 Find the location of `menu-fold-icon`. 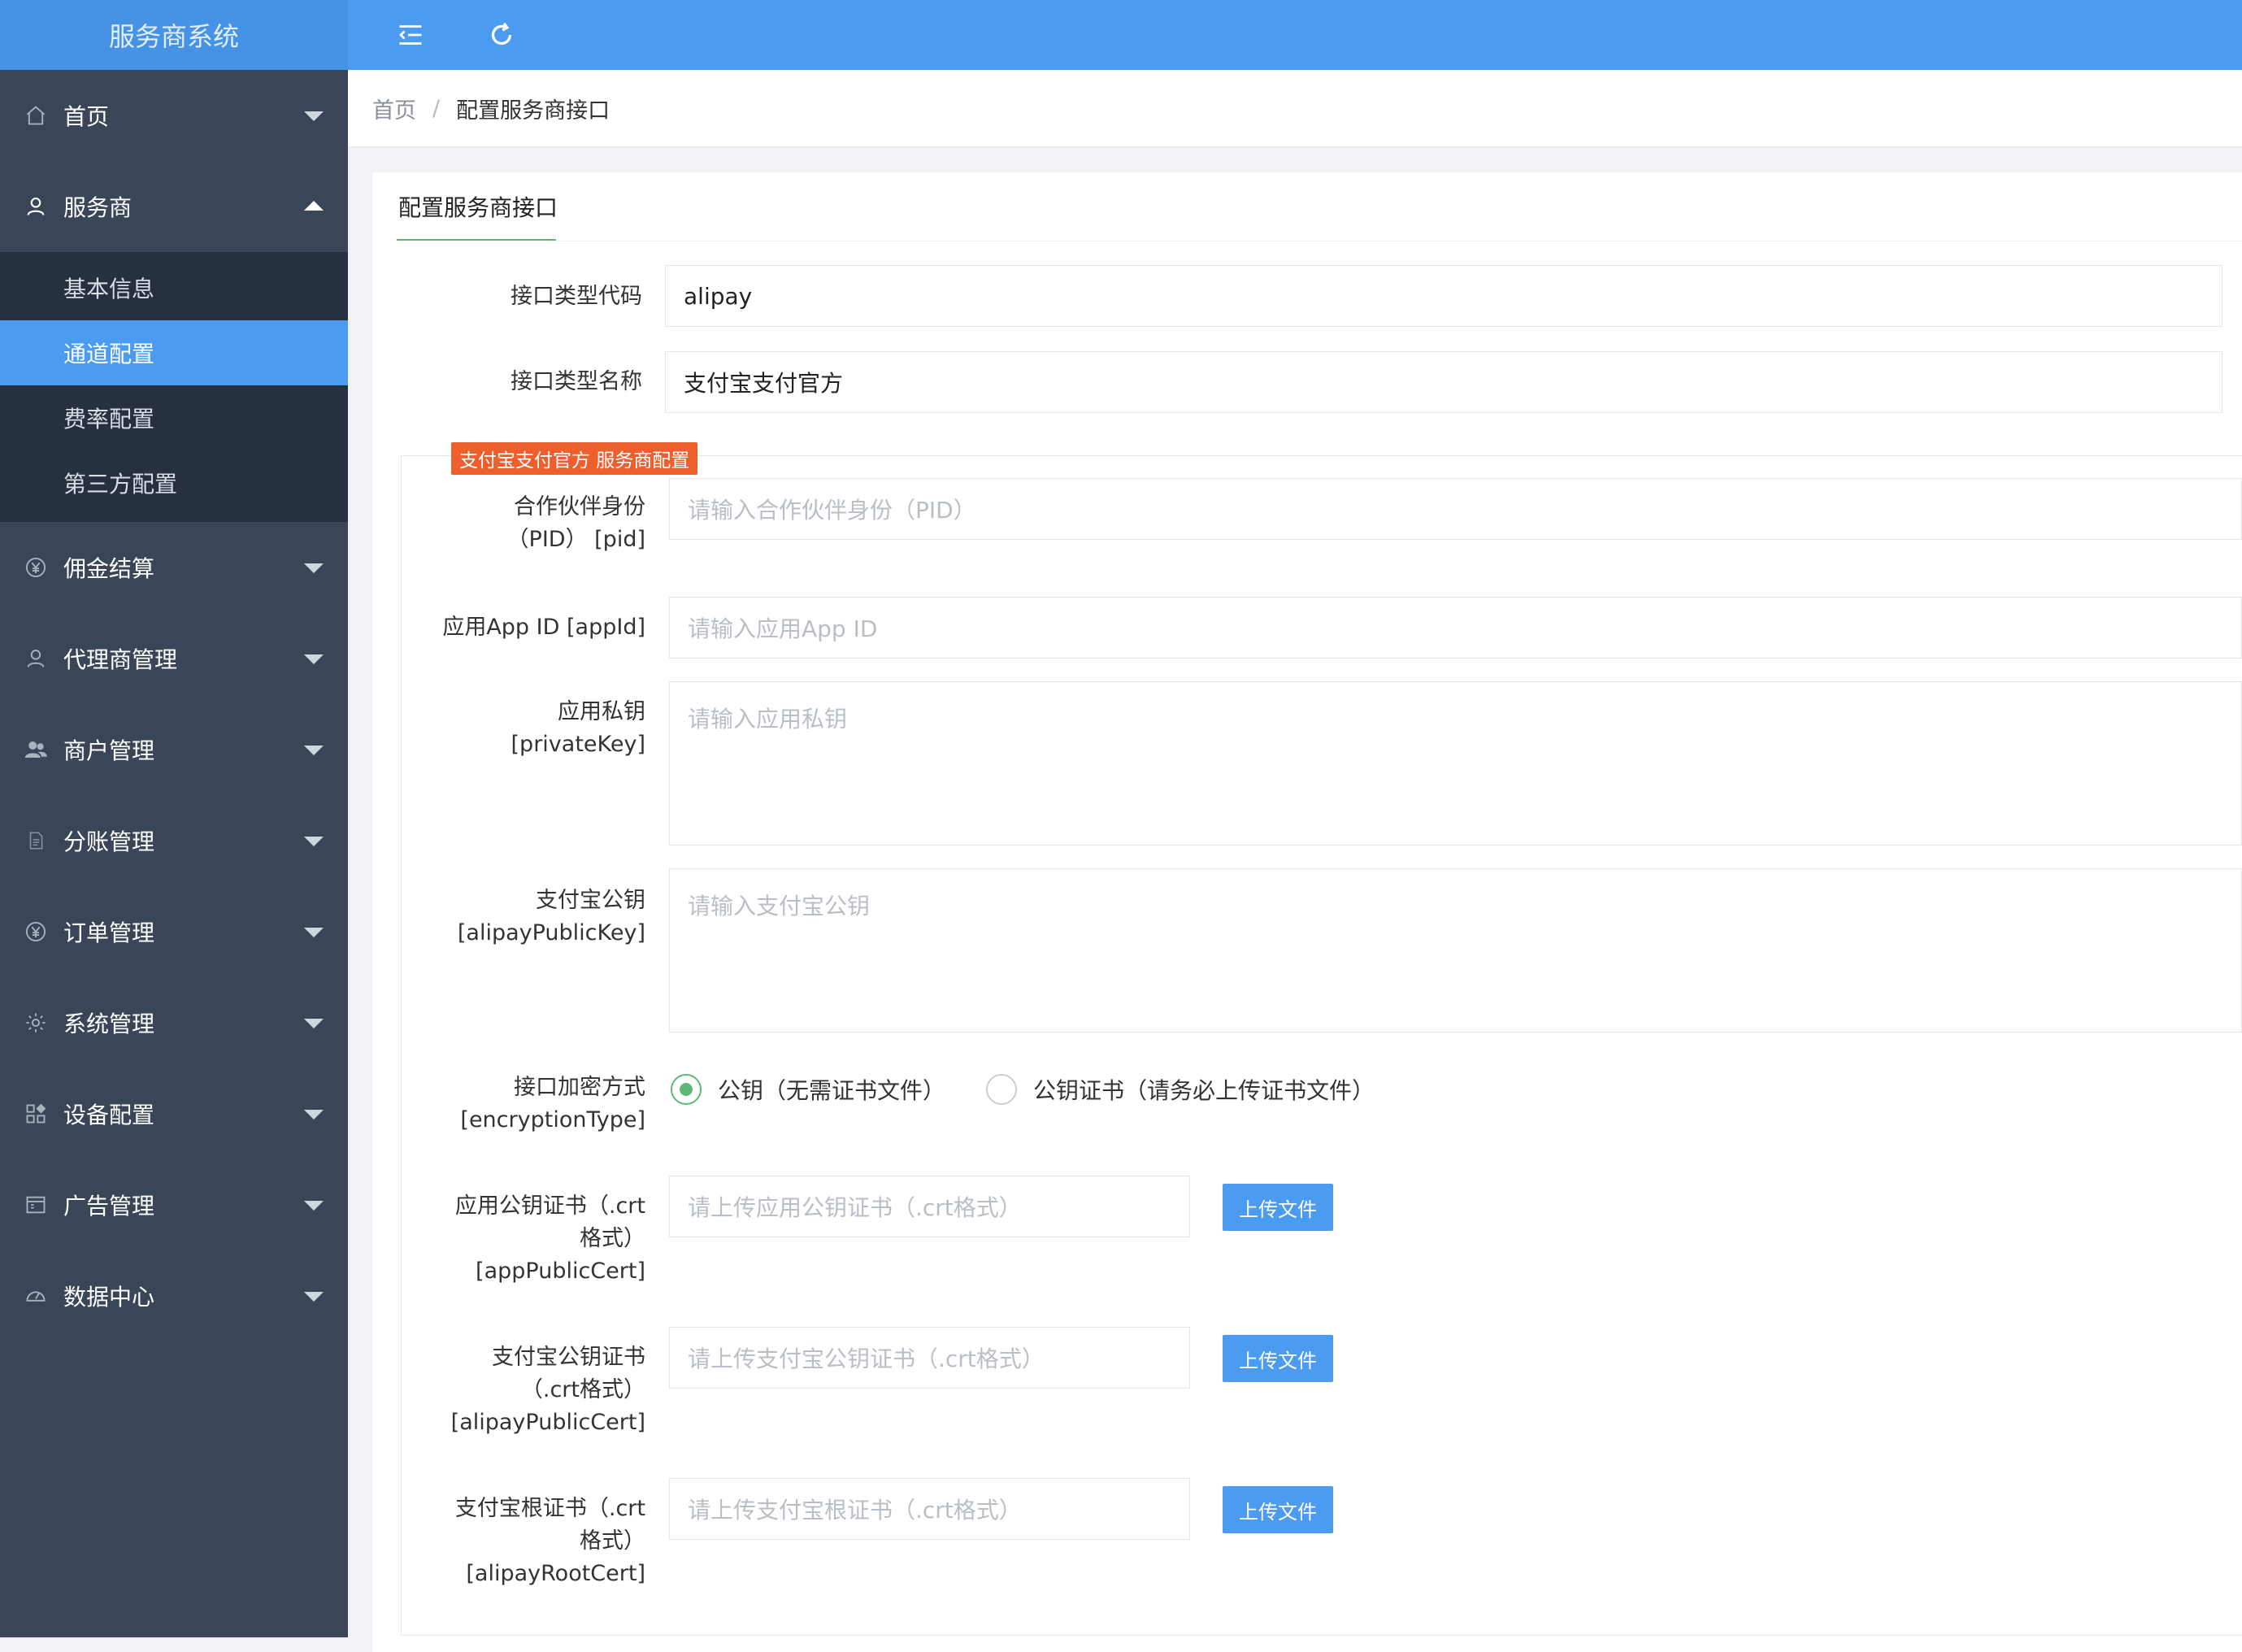

menu-fold-icon is located at coordinates (410, 35).